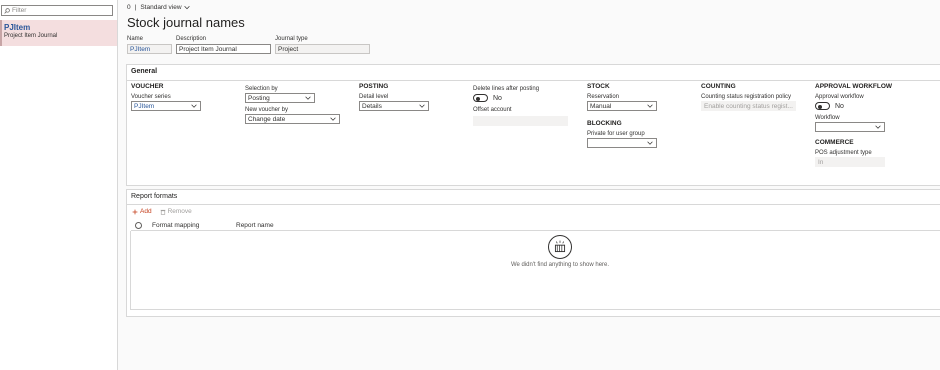  What do you see at coordinates (191, 39) in the screenshot?
I see `description-label: Description` at bounding box center [191, 39].